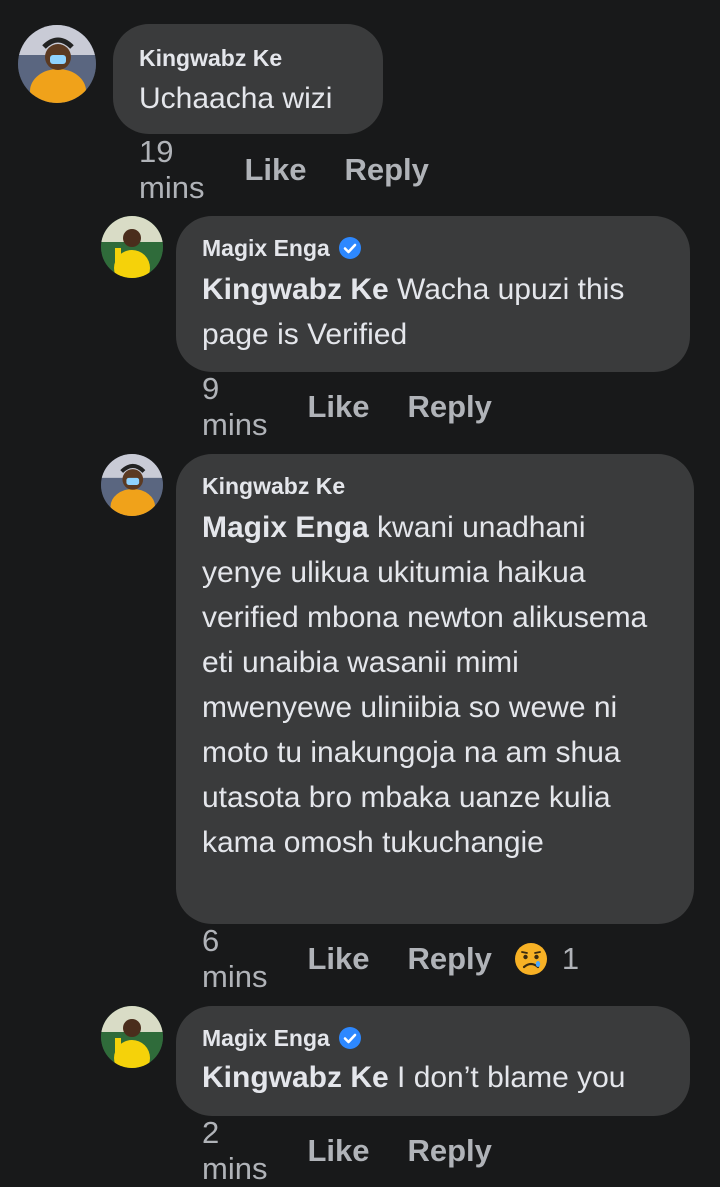  I want to click on comment-bubble: Magix Enga Kingwabz Ke I don’t blame you, so click(433, 1061).